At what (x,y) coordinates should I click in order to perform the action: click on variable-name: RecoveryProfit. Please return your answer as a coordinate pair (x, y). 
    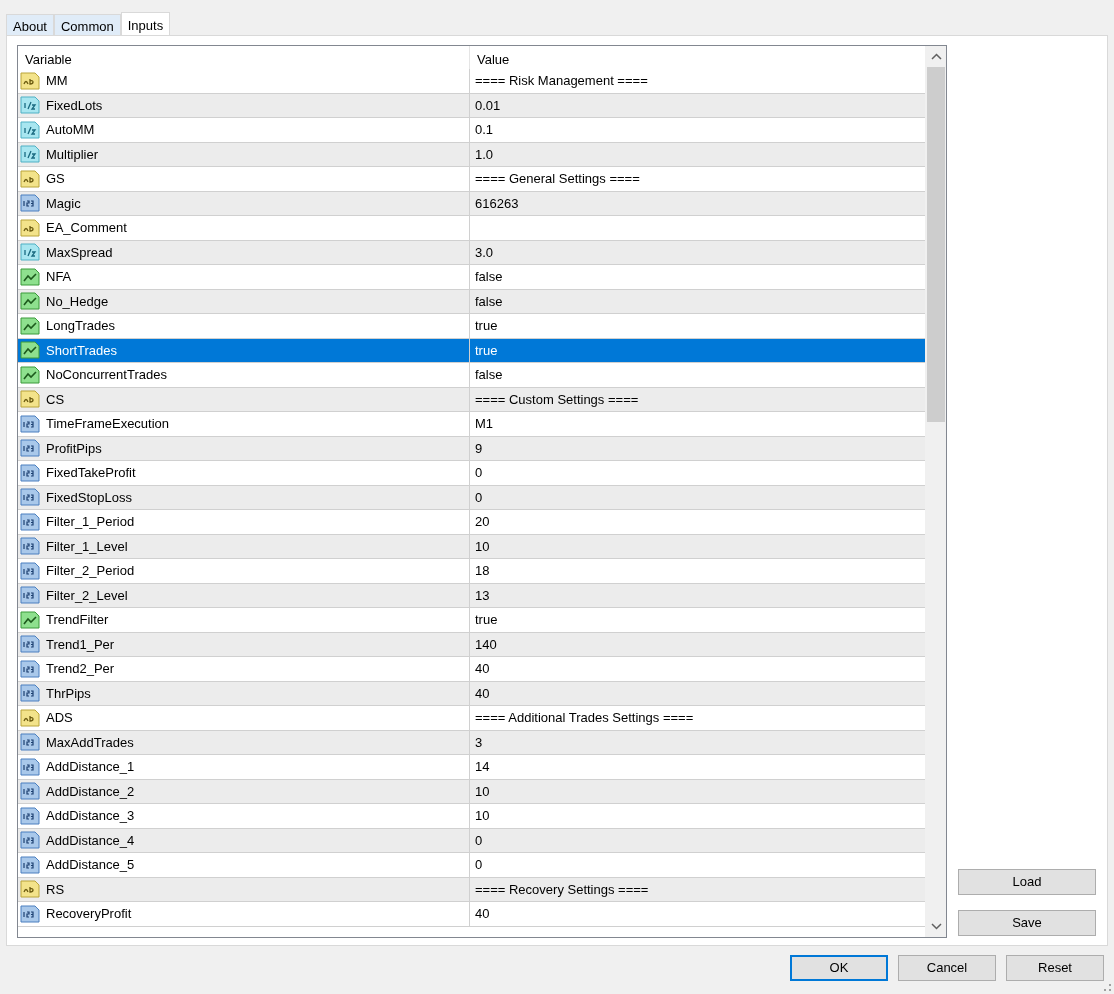
    Looking at the image, I should click on (89, 914).